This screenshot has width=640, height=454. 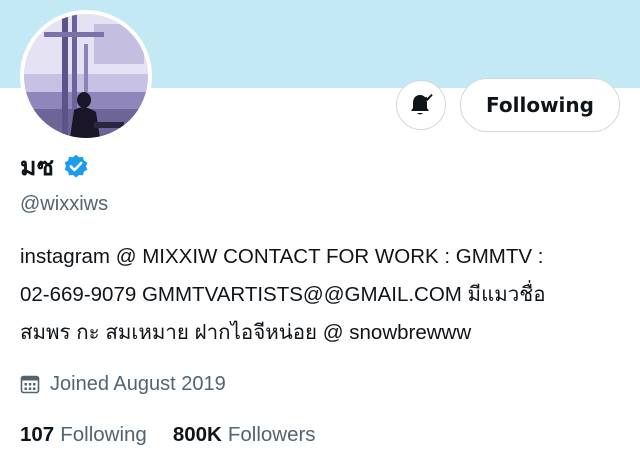 I want to click on bell-check-icon, so click(x=422, y=104).